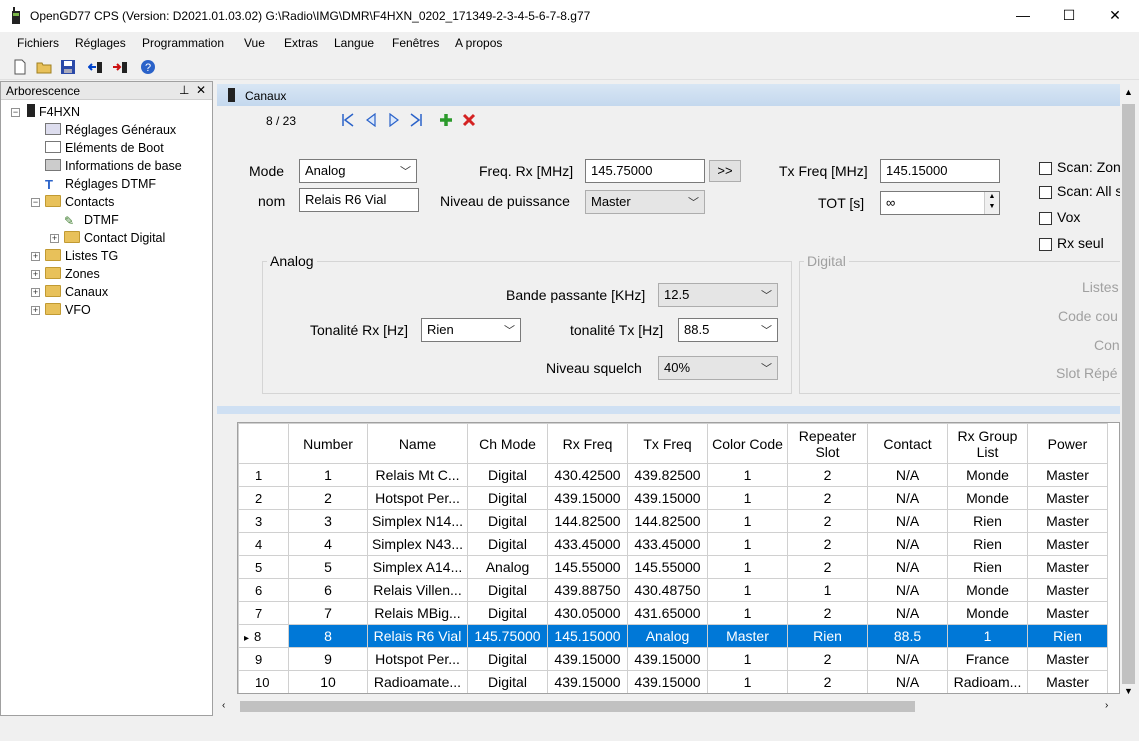 The image size is (1139, 741). Describe the element at coordinates (940, 203) in the screenshot. I see `tot-input: ∞ ▲ ▼` at that location.